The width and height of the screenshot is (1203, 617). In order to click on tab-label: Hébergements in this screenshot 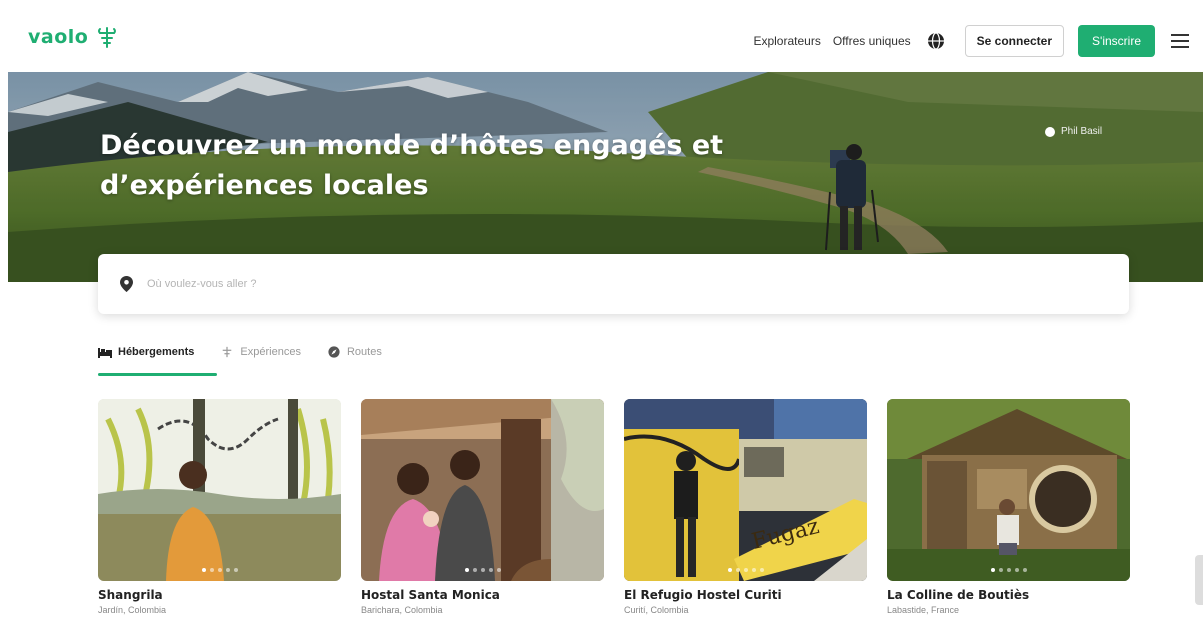, I will do `click(156, 352)`.